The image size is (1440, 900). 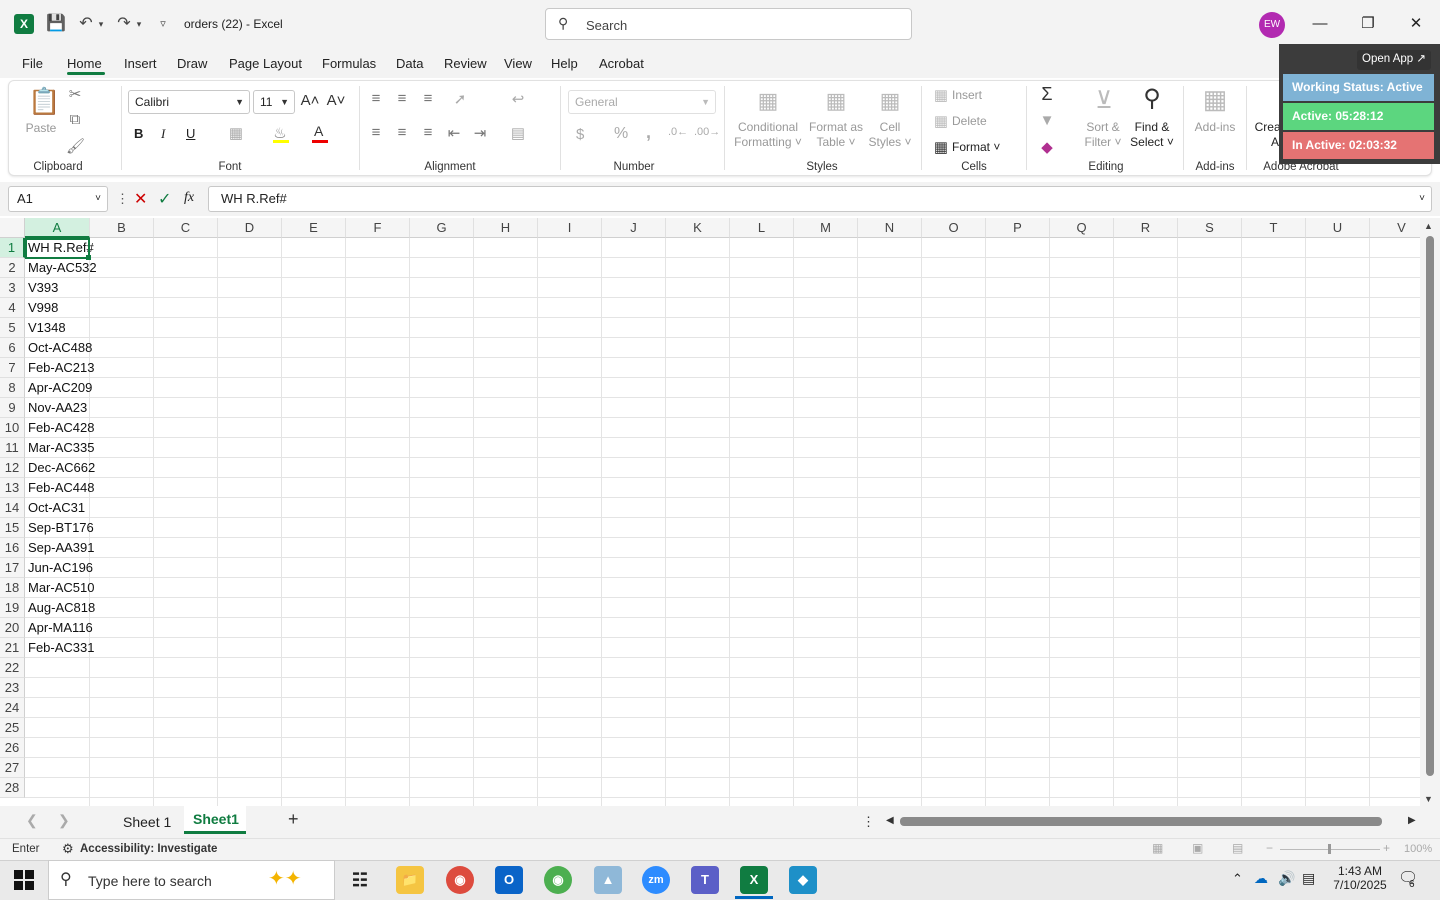 What do you see at coordinates (428, 98) in the screenshot?
I see `align-bottom-icon: ≡` at bounding box center [428, 98].